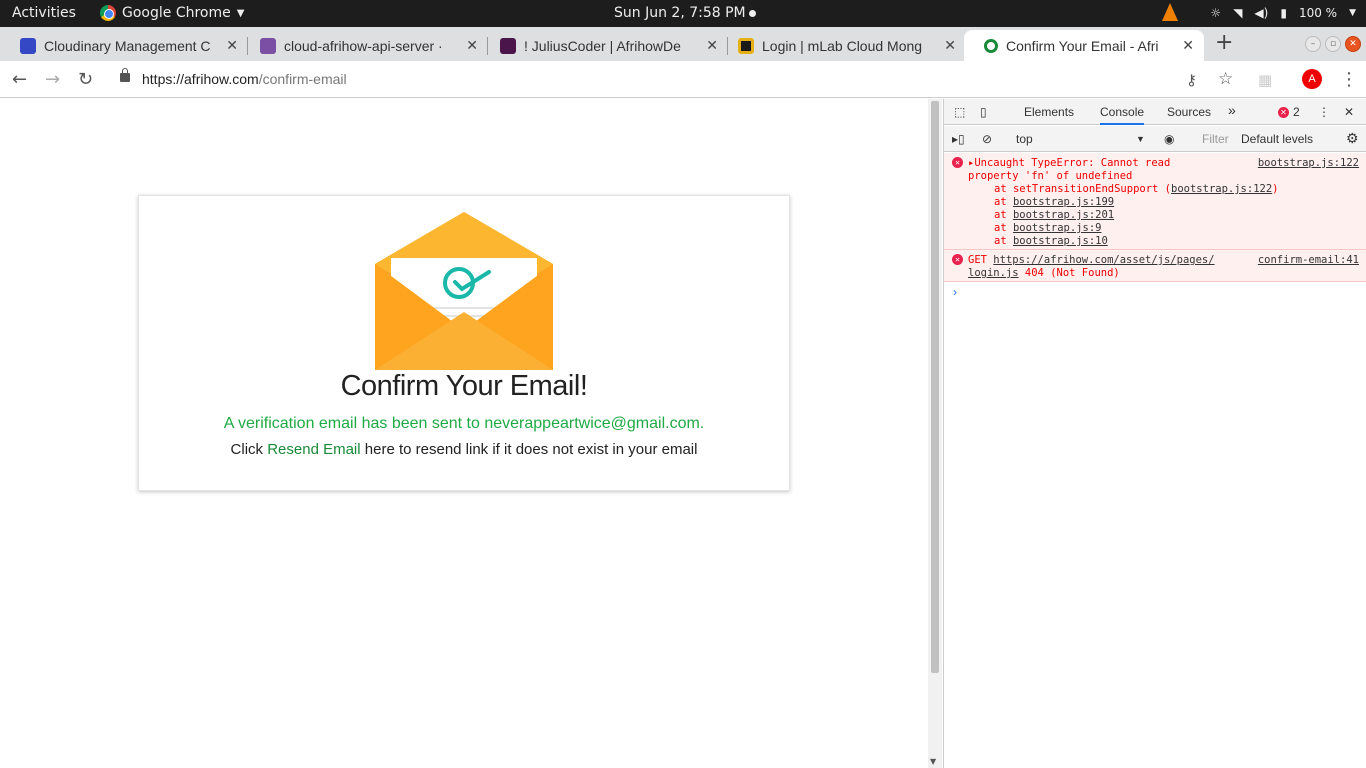 The image size is (1366, 768). Describe the element at coordinates (247, 449) in the screenshot. I see `resend-prefix: Click` at that location.